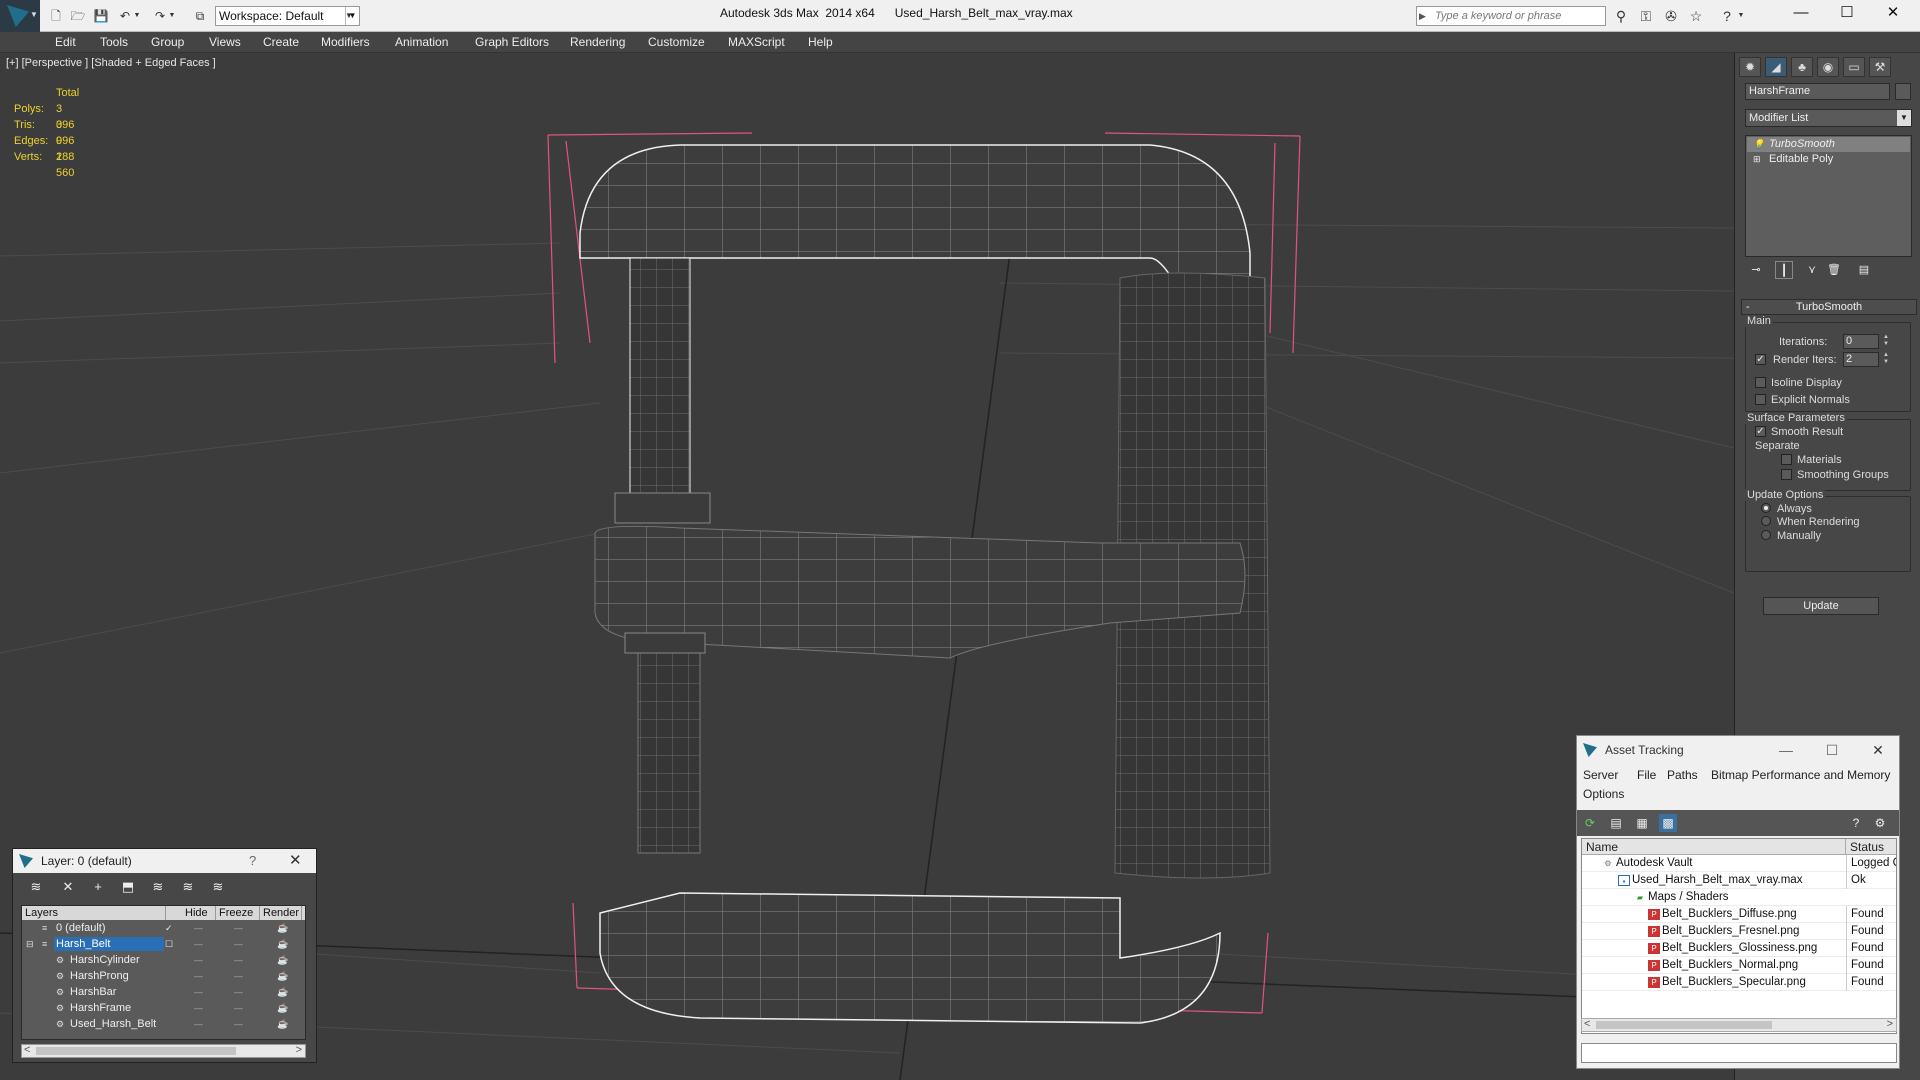 Image resolution: width=1920 pixels, height=1080 pixels. What do you see at coordinates (1834, 270) in the screenshot?
I see `remove-modifier-icon: 🗑` at bounding box center [1834, 270].